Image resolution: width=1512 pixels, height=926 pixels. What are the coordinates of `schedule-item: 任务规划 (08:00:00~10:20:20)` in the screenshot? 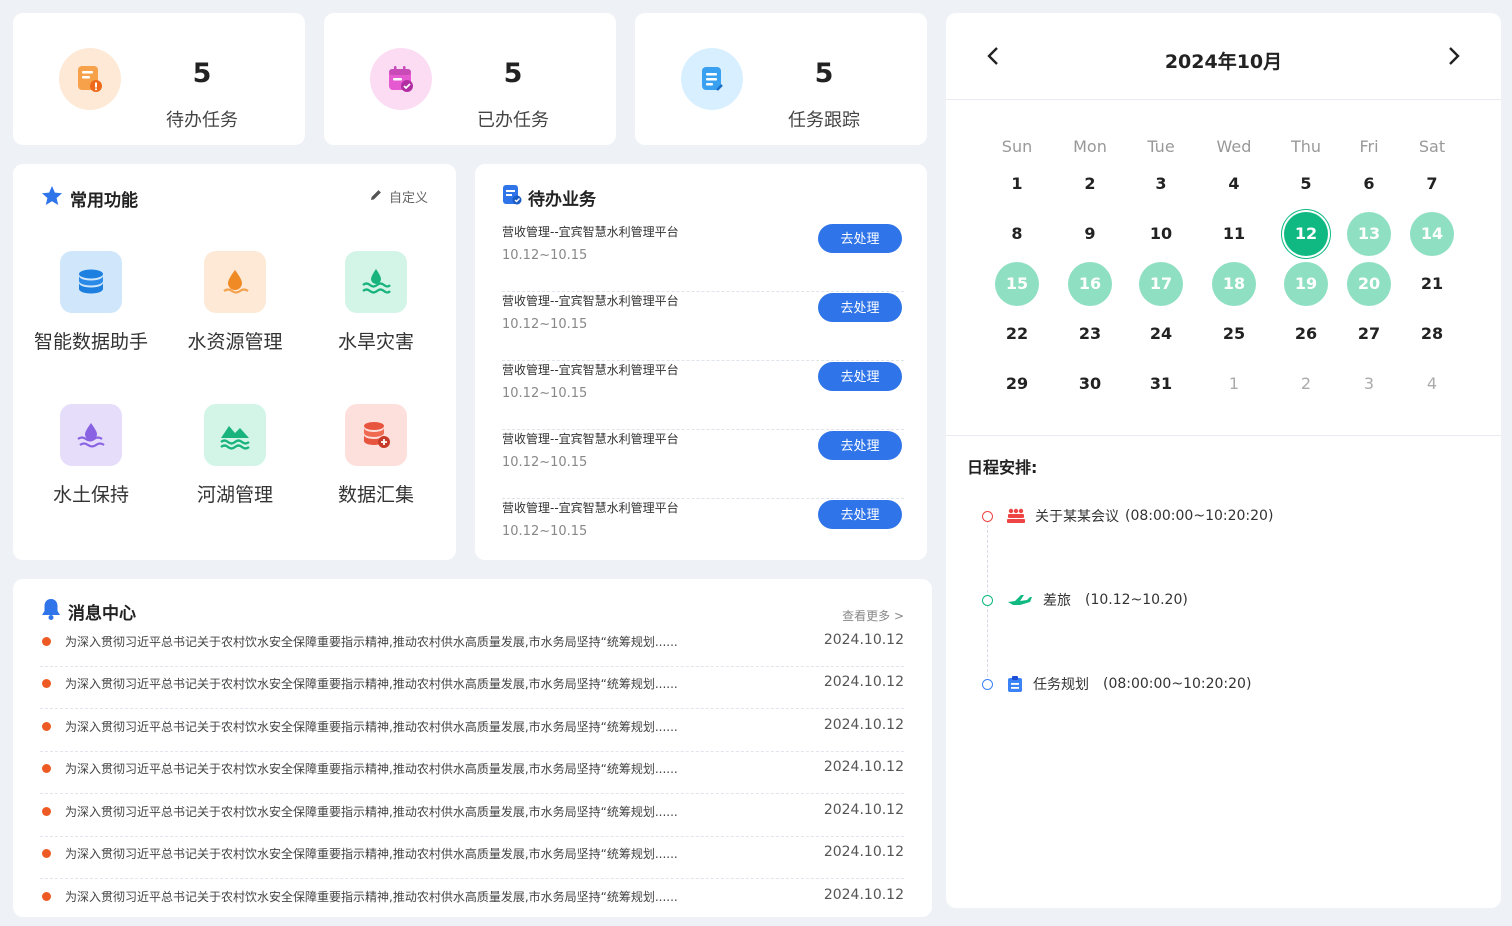 It's located at (1116, 684).